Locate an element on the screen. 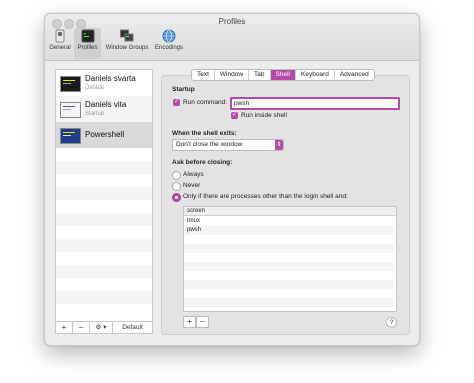  run-command-input: pwsh is located at coordinates (315, 103).